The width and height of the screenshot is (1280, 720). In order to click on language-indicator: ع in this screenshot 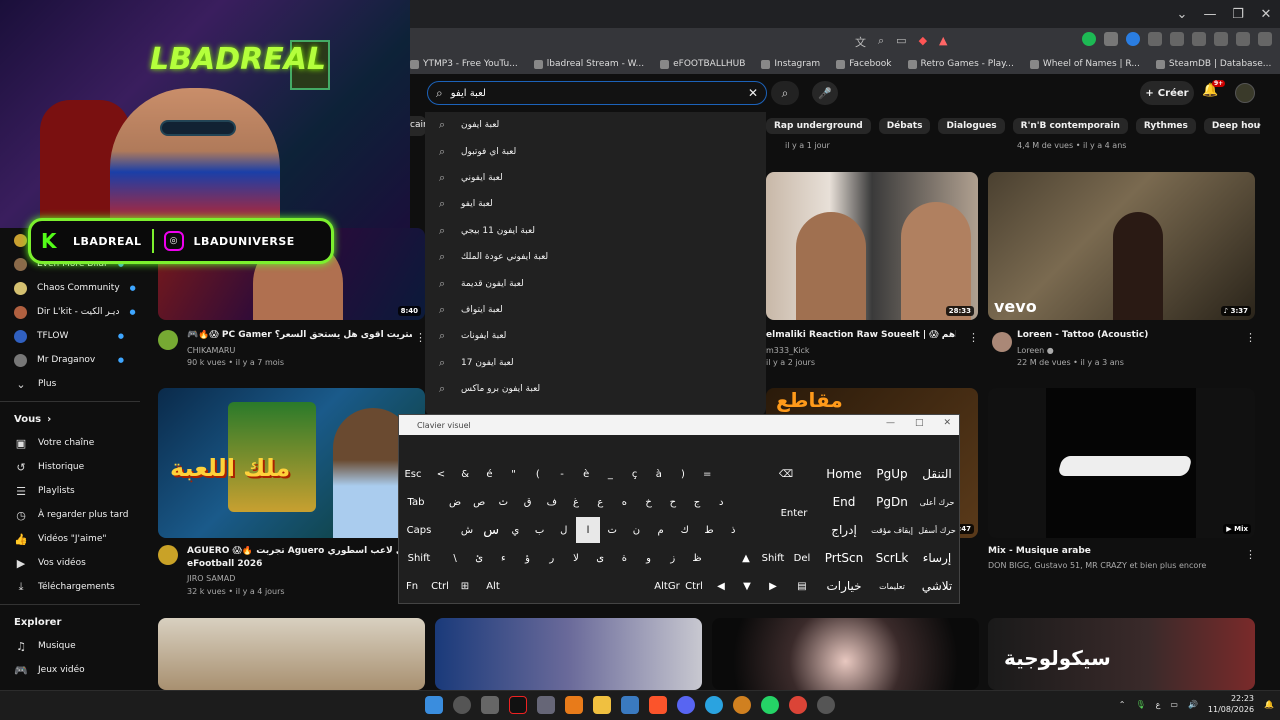, I will do `click(1158, 704)`.